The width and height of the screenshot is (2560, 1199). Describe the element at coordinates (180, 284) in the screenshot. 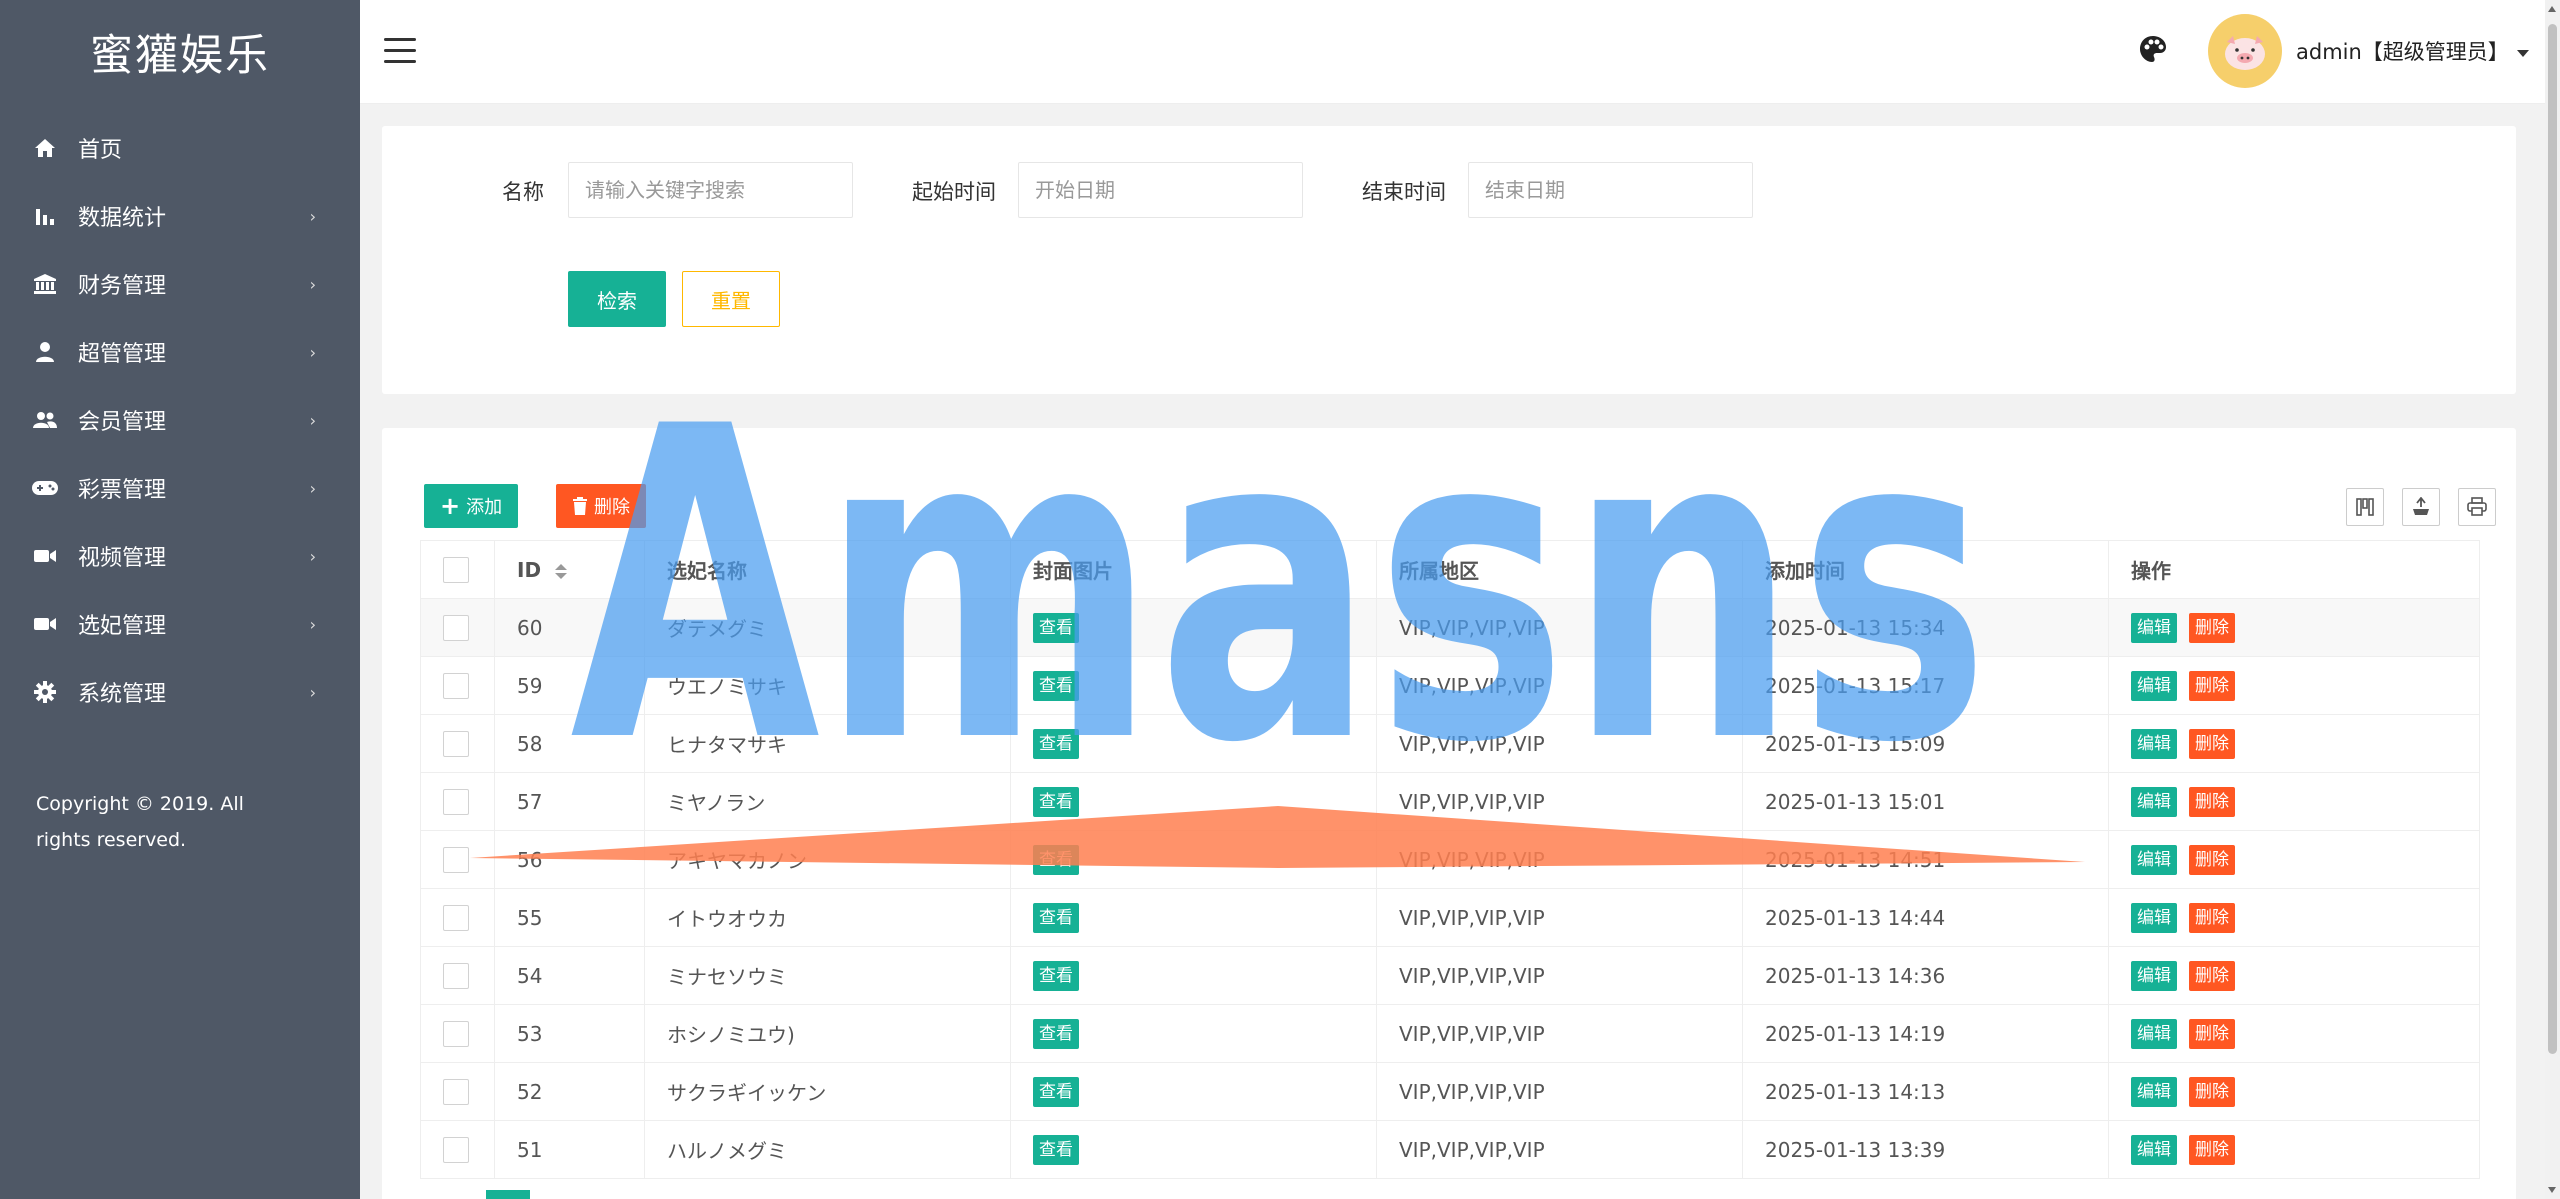

I see `sidebar-item-finance: 财务管理 ›` at that location.